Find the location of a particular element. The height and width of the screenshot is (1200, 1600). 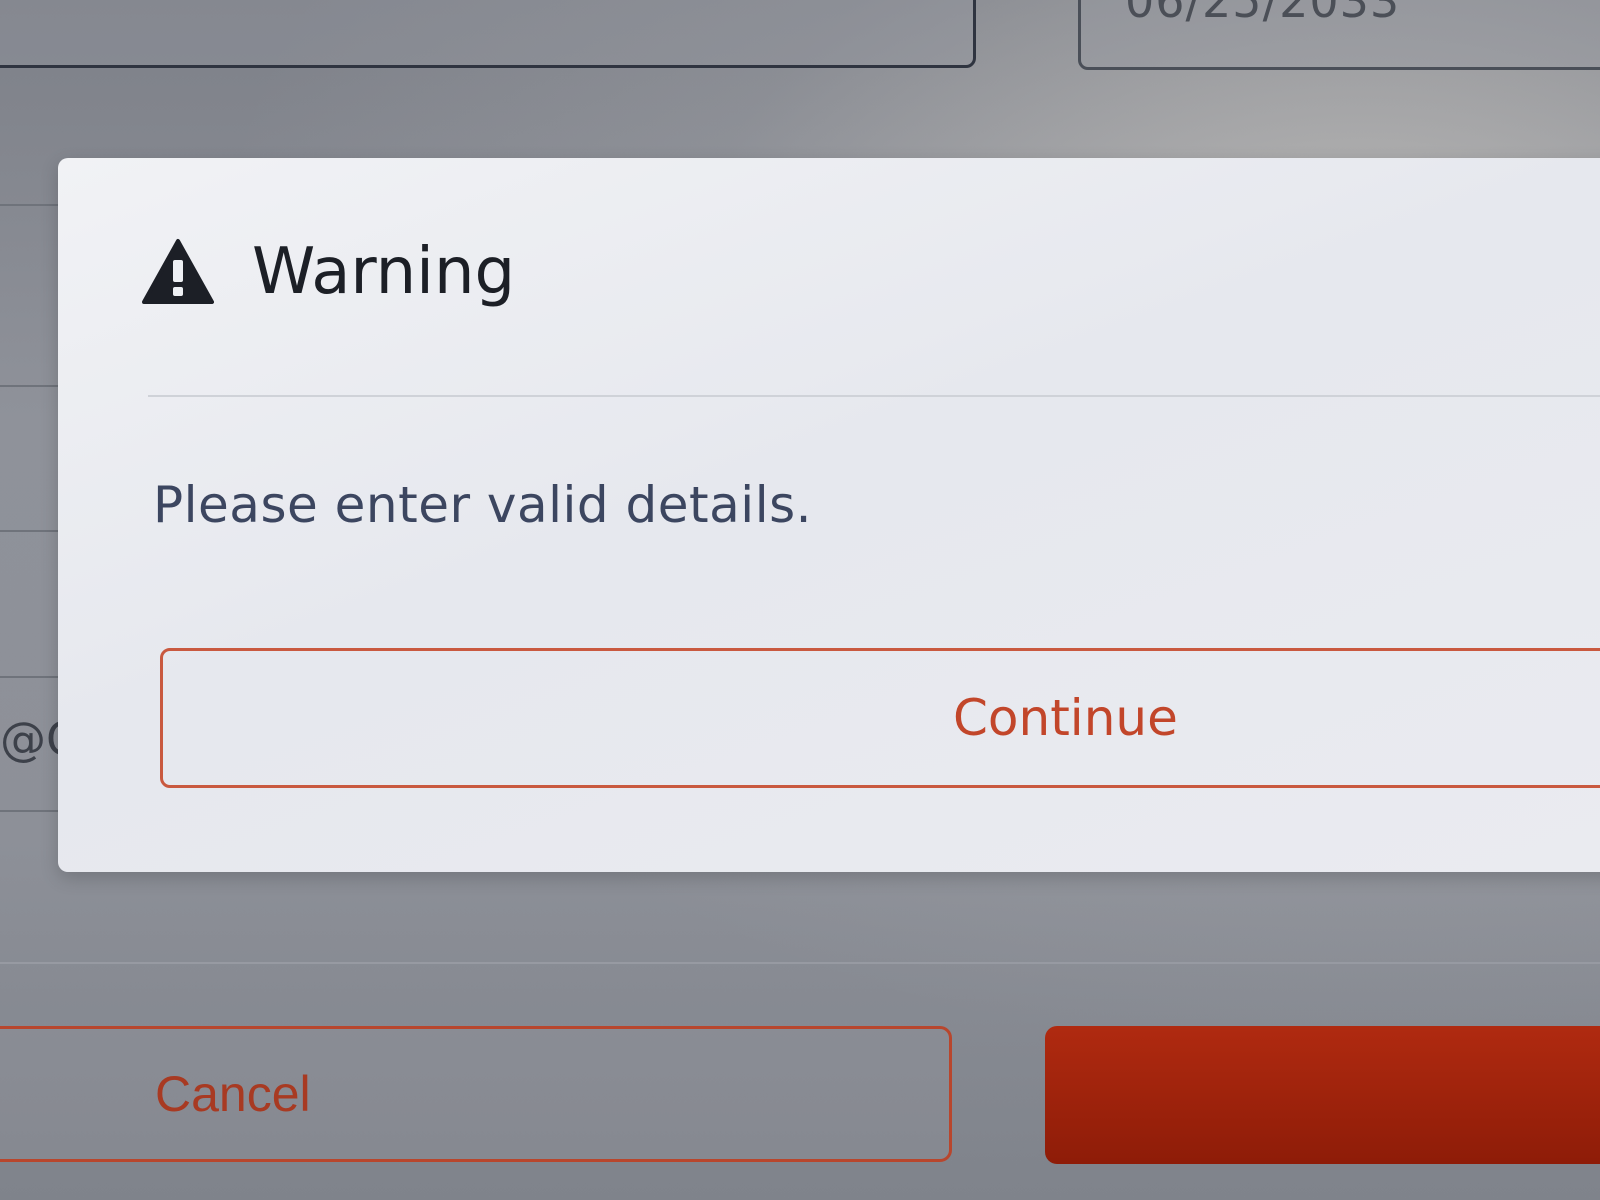

dialog-title: Warning is located at coordinates (384, 272).